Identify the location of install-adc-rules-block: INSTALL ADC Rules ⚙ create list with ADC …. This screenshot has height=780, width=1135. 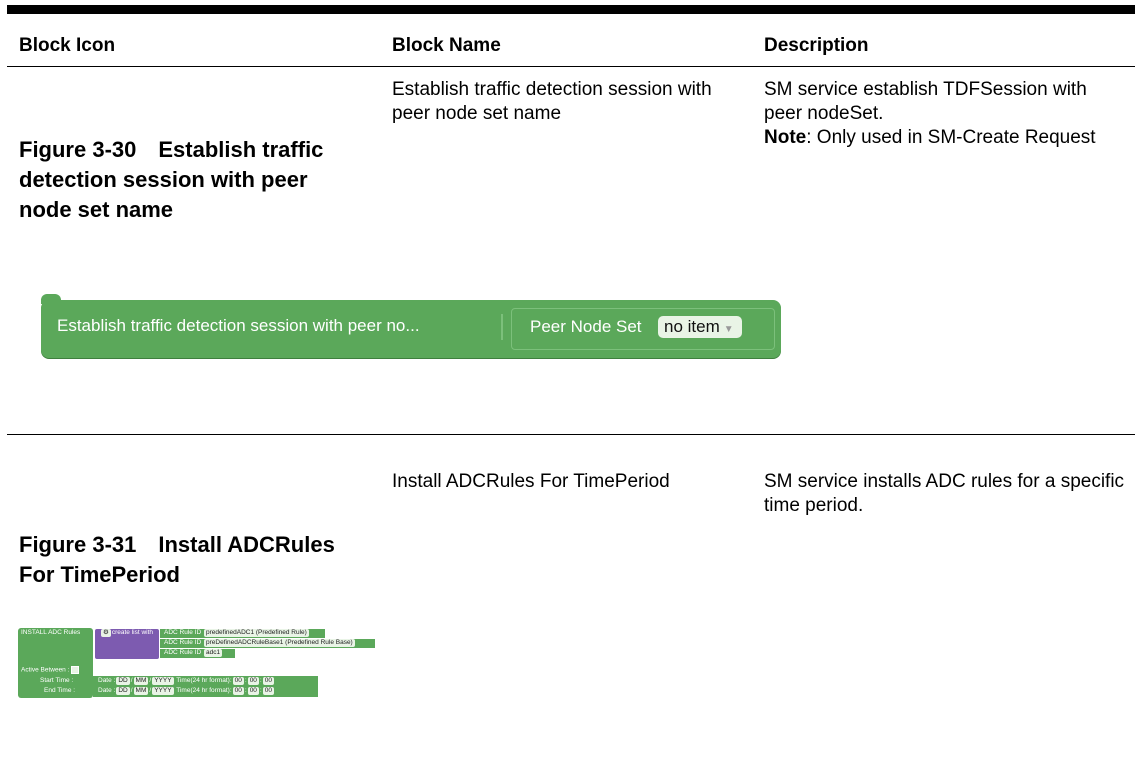
(199, 664).